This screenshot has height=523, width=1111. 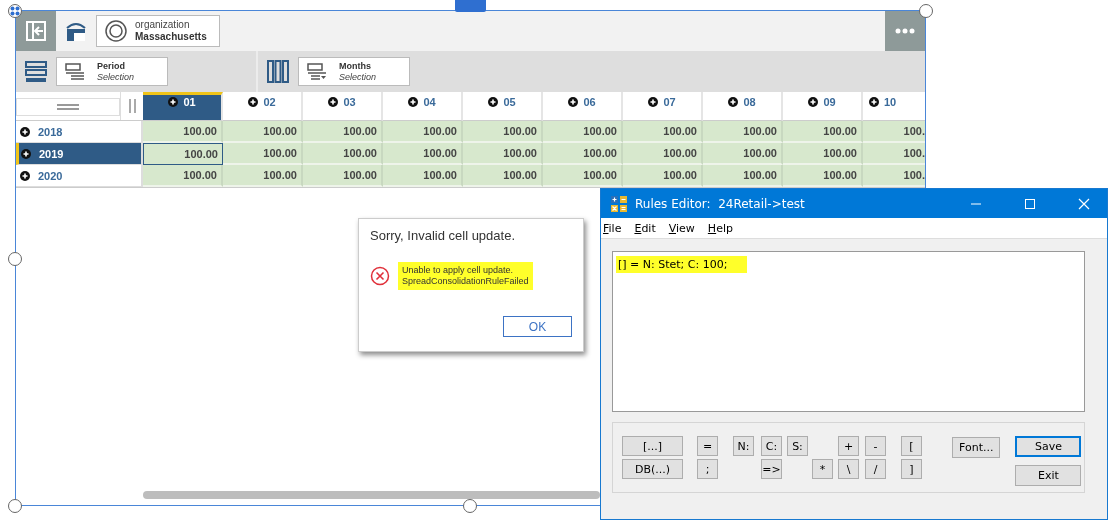 I want to click on calculator-icon, so click(x=619, y=203).